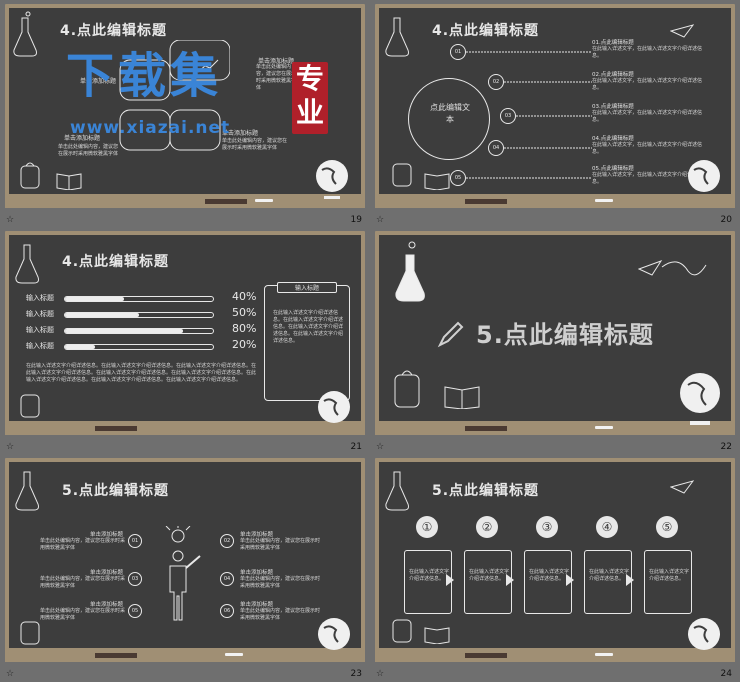 Image resolution: width=740 pixels, height=682 pixels. Describe the element at coordinates (227, 541) in the screenshot. I see `point-number: 02` at that location.